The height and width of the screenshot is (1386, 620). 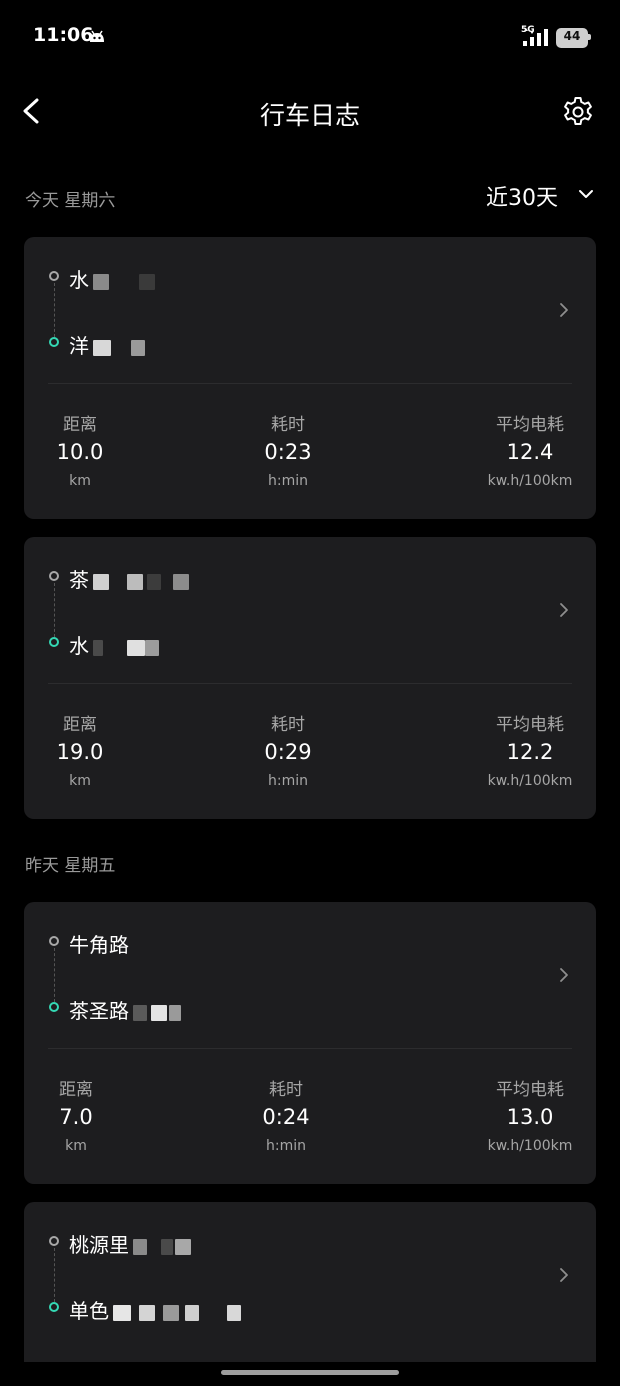 I want to click on duration-metric: 耗时 0:23 h:min, so click(x=288, y=449).